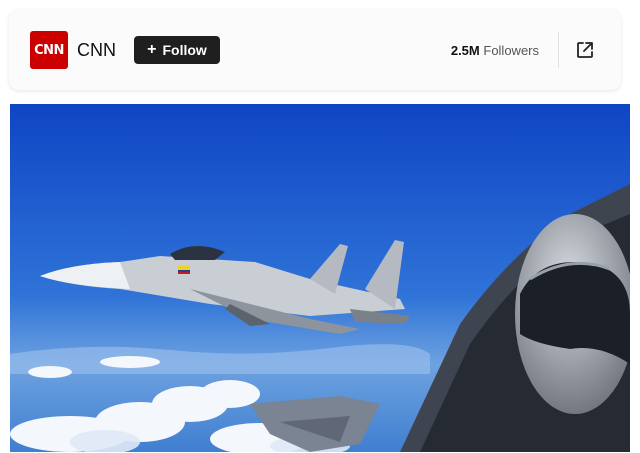  I want to click on publisher-name: CNN, so click(96, 50).